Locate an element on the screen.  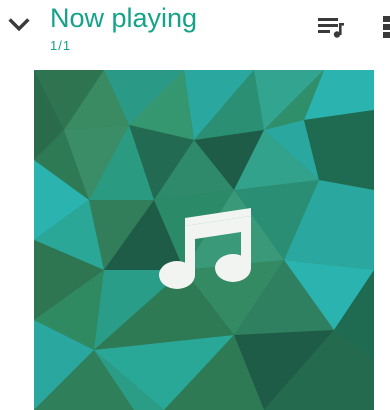
music-note-icon is located at coordinates (205, 248).